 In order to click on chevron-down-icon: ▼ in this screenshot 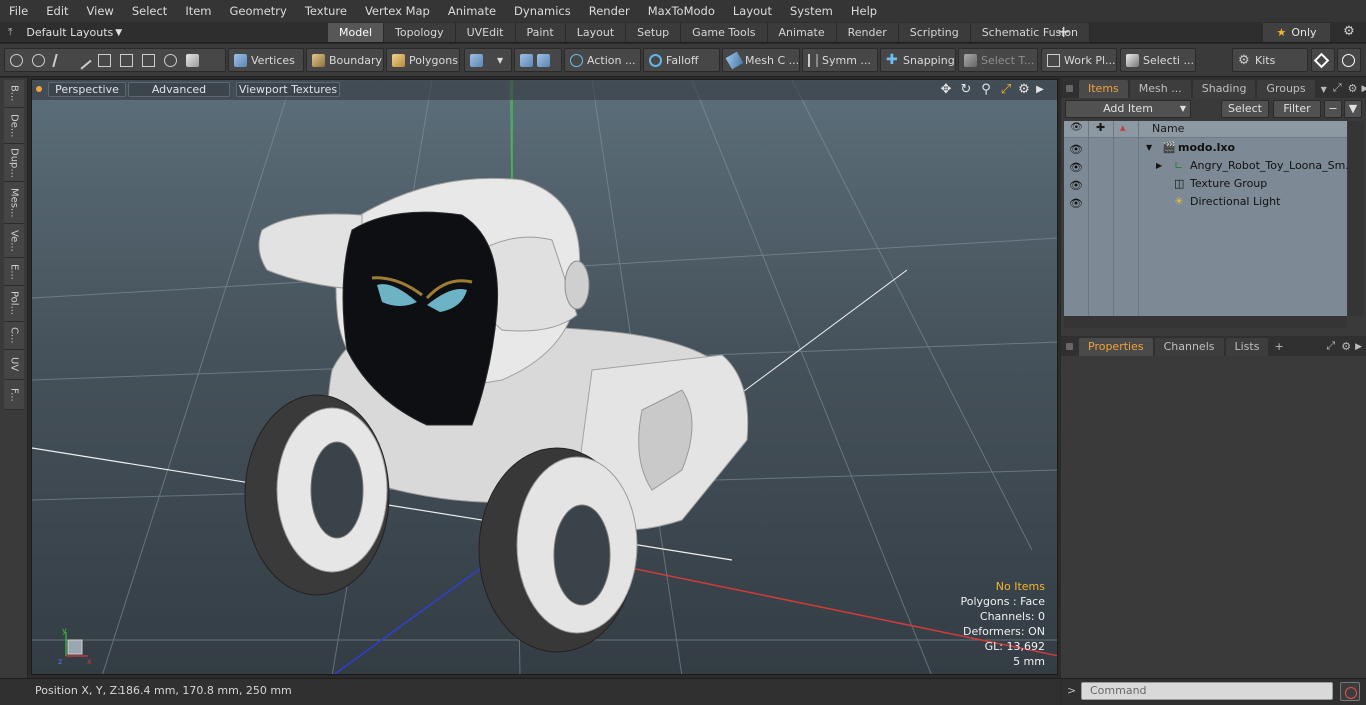, I will do `click(1324, 89)`.